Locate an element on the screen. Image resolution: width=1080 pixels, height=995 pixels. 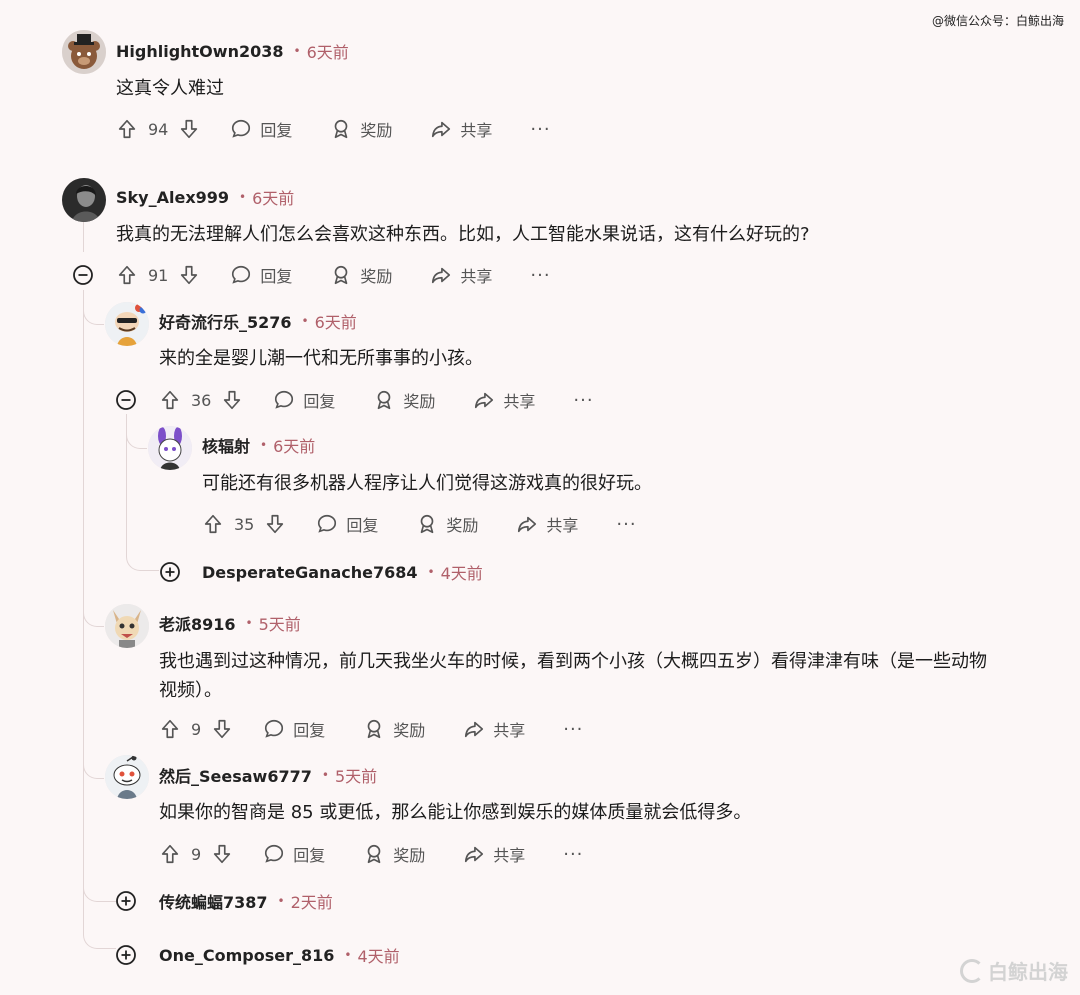
comment-text-line: 视频）。 is located at coordinates (190, 690).